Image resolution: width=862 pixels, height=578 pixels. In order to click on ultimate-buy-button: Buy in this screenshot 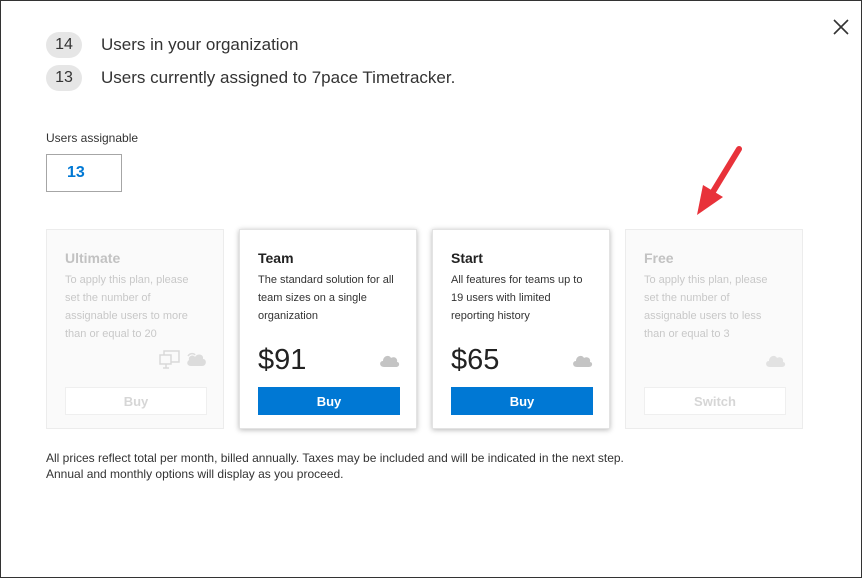, I will do `click(136, 401)`.